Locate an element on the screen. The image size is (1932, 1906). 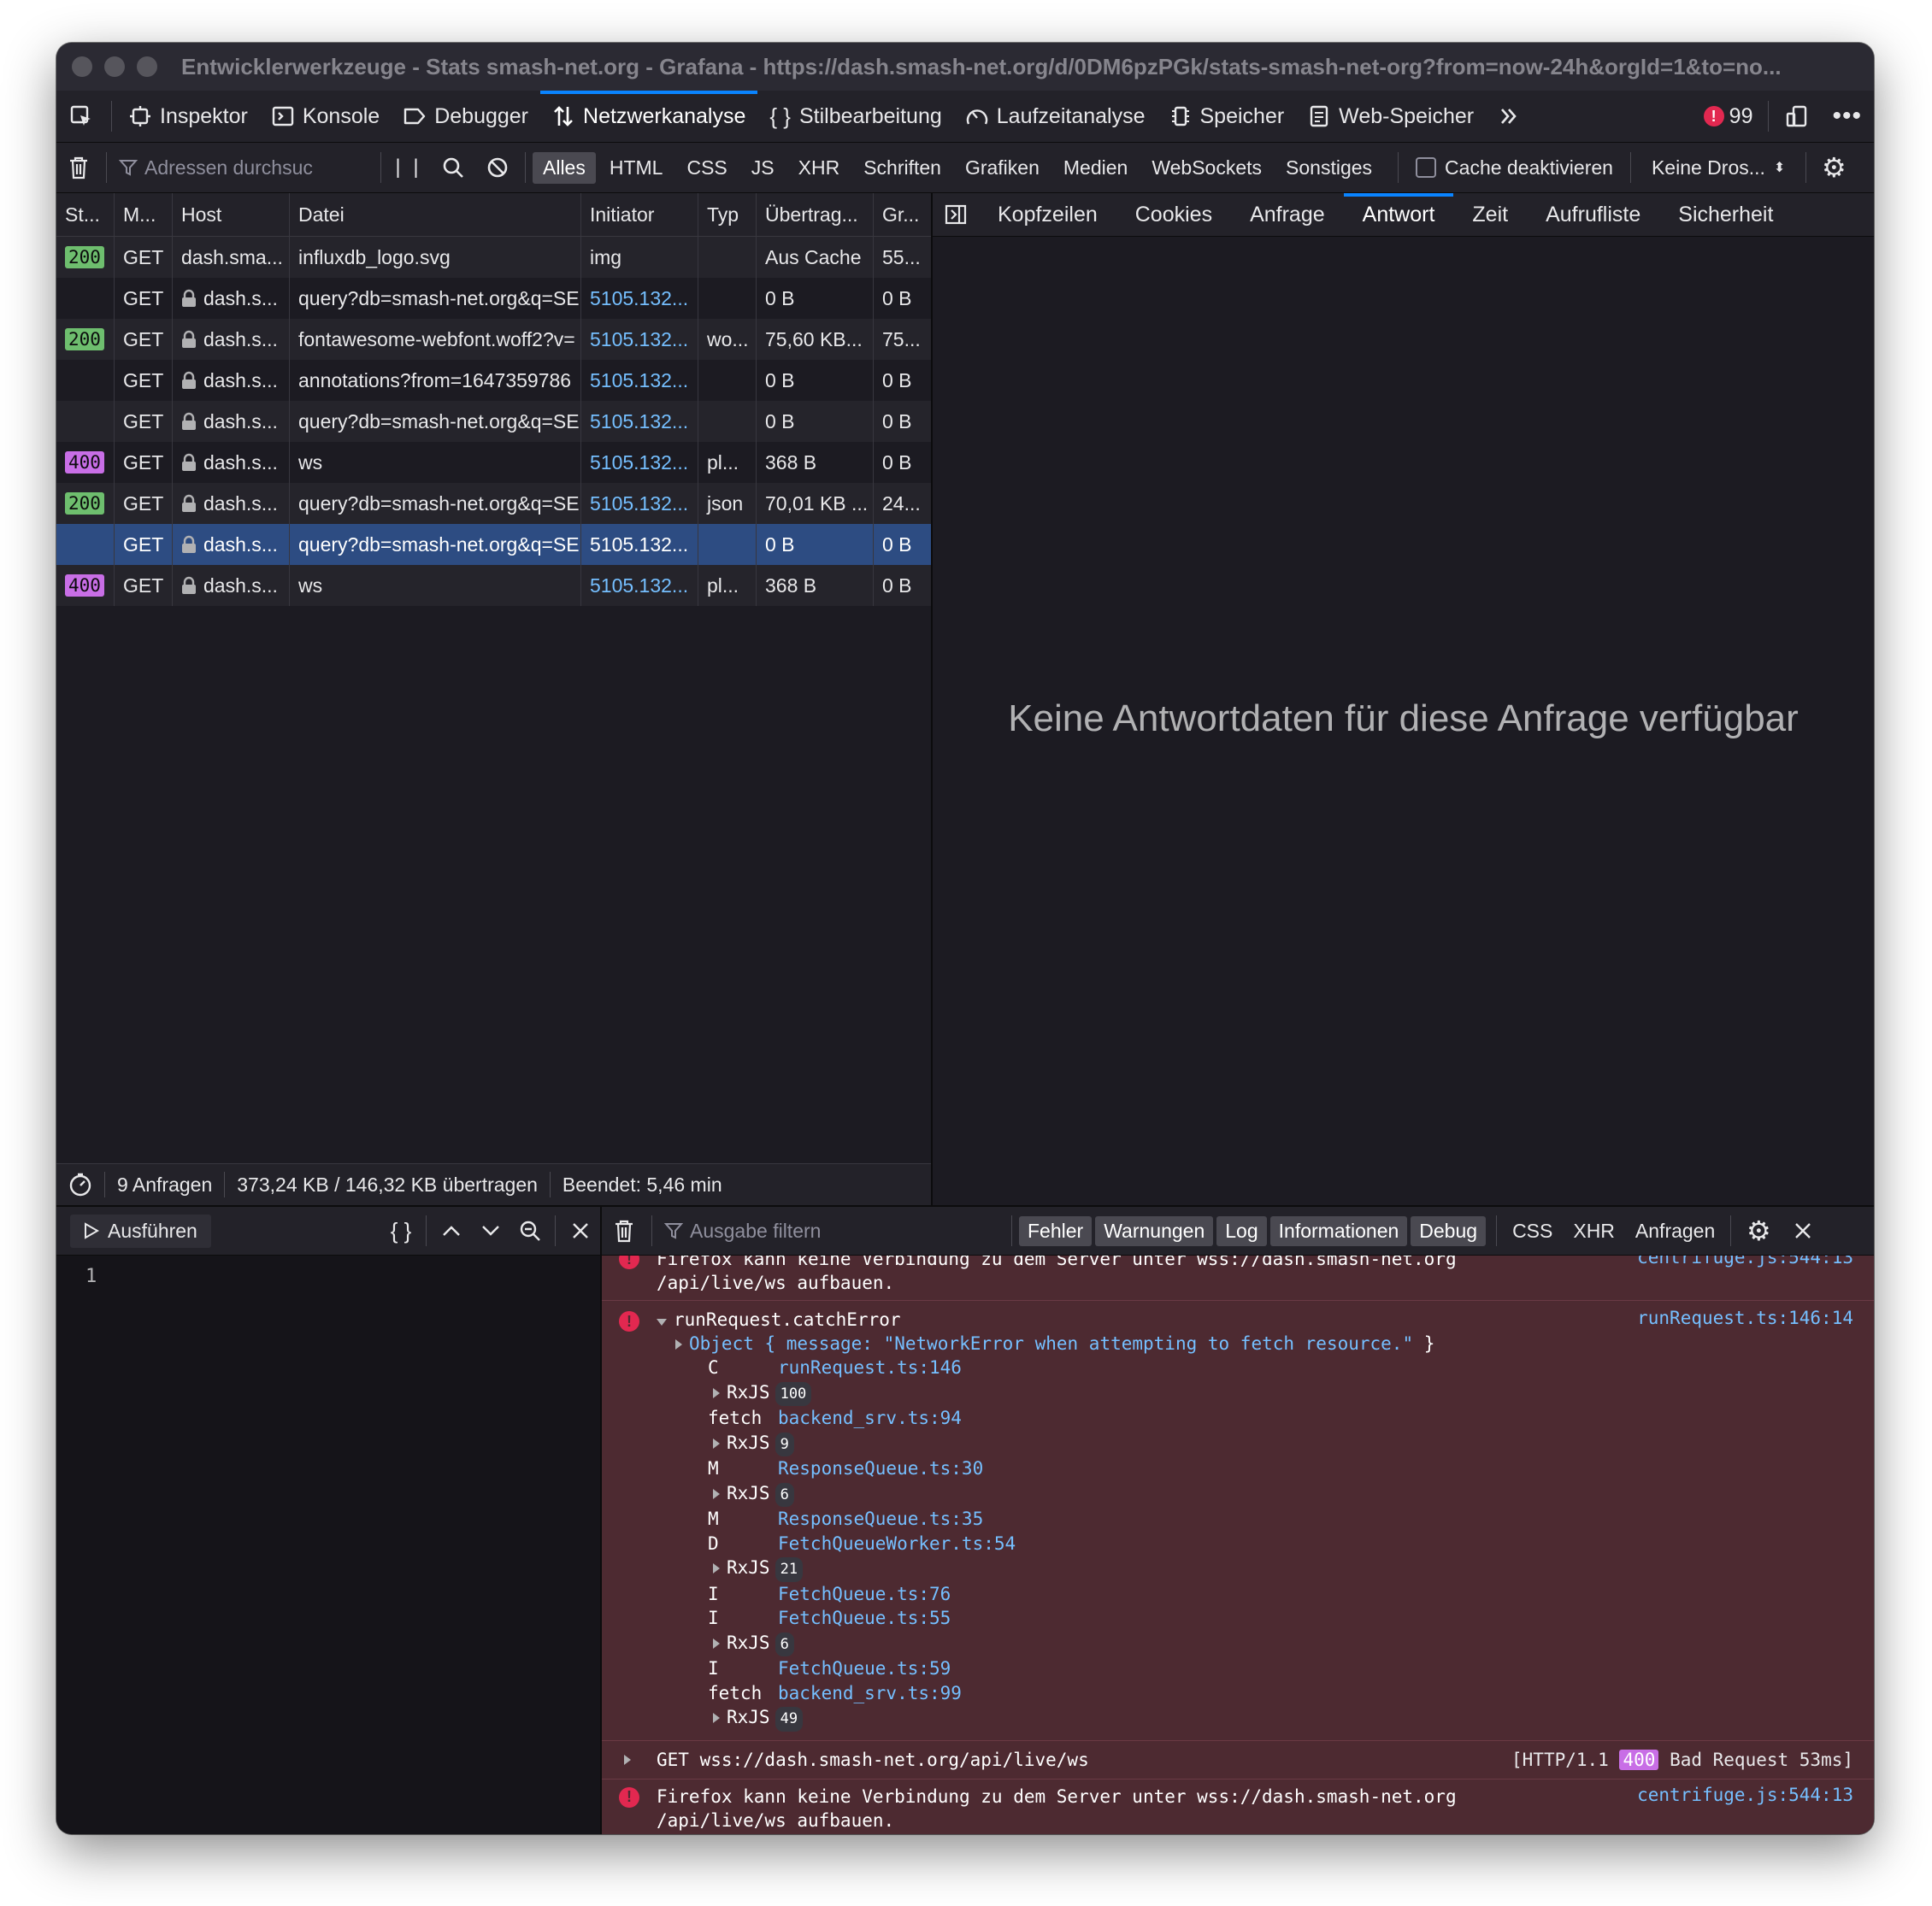
filter-type-fonts: Schriften is located at coordinates (902, 168).